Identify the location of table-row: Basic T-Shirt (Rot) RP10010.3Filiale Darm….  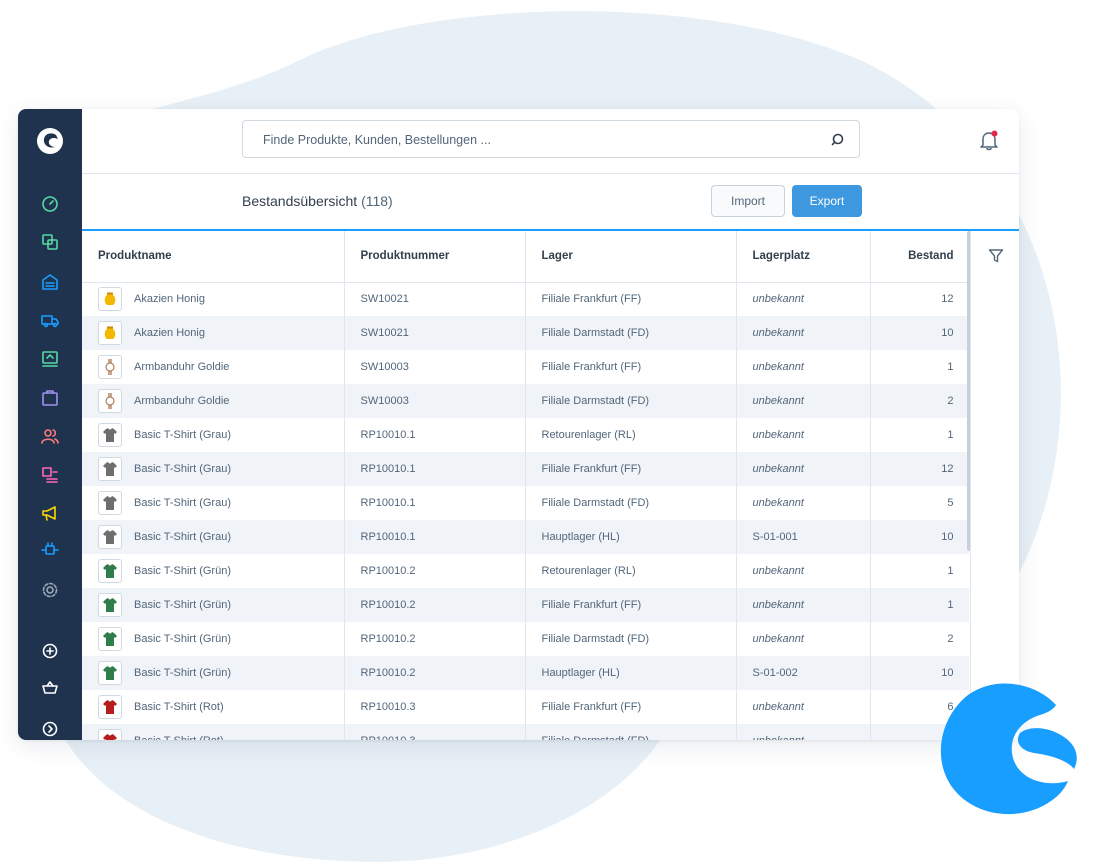
(525, 732).